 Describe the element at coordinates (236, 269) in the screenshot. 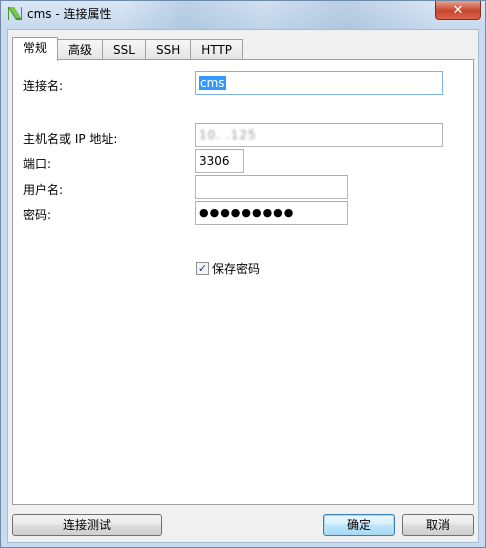

I see `save-password-label: 保存密码` at that location.